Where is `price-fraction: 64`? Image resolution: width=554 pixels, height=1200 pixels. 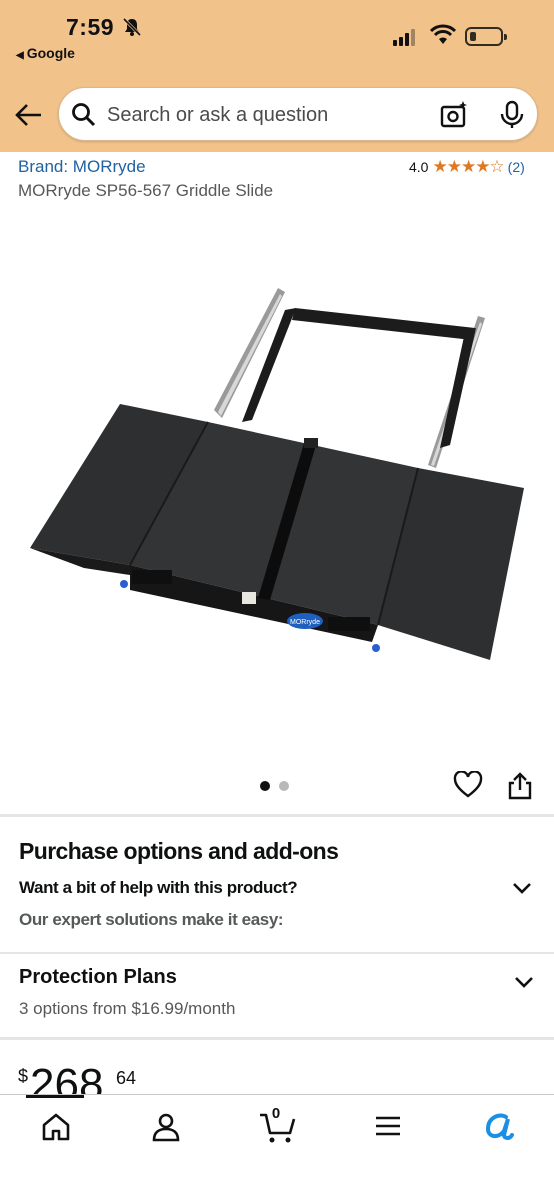
price-fraction: 64 is located at coordinates (126, 1078).